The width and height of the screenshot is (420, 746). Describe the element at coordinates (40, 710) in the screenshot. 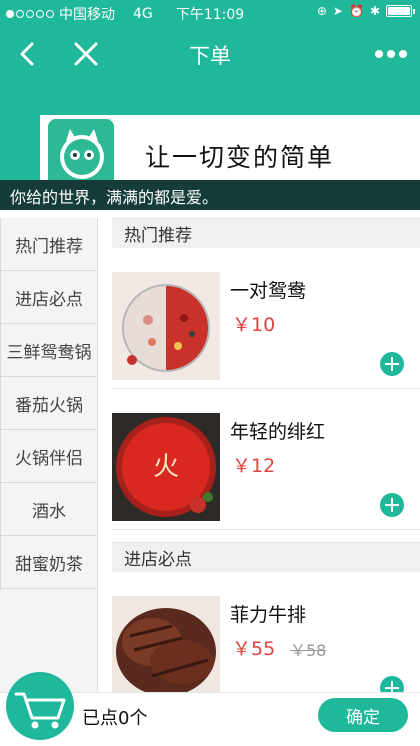

I see `shopping-cart-icon` at that location.